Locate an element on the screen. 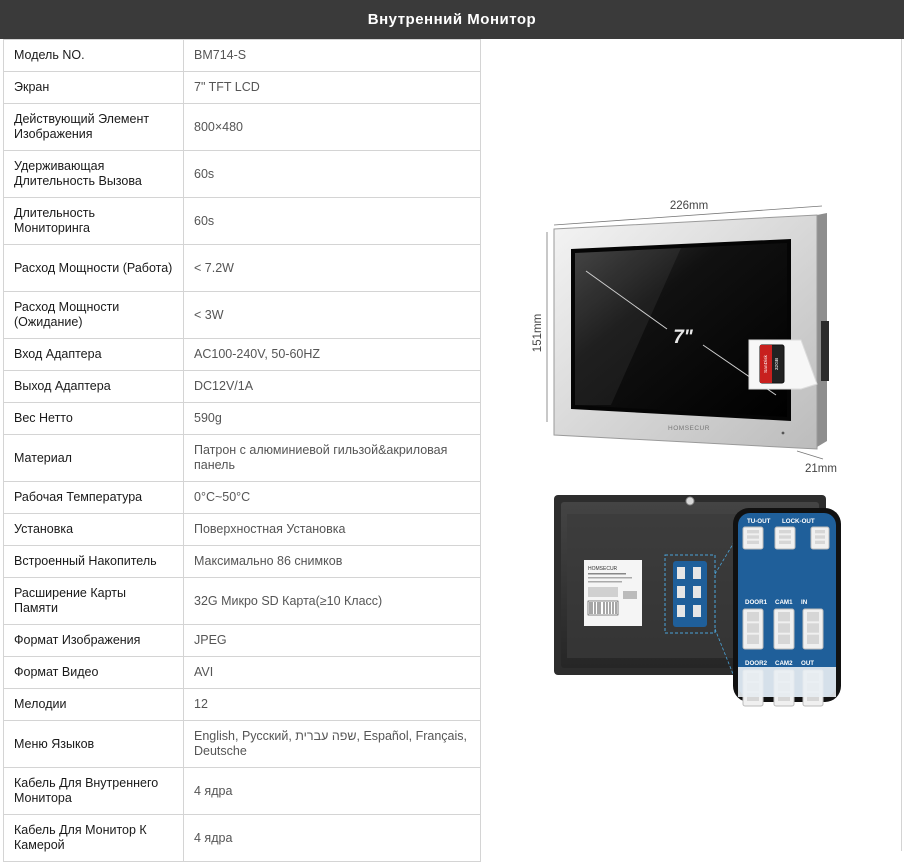 The height and width of the screenshot is (862, 904). spec-key: Рабочая Температура is located at coordinates (93, 497).